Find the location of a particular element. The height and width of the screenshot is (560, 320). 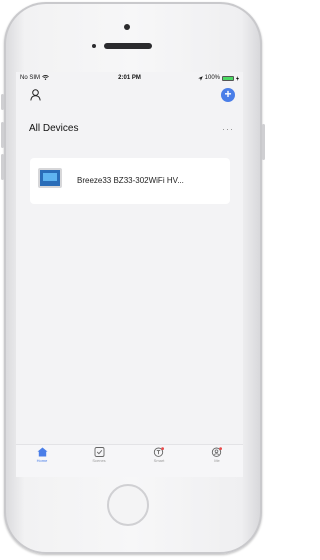

home-icon is located at coordinates (42, 452).